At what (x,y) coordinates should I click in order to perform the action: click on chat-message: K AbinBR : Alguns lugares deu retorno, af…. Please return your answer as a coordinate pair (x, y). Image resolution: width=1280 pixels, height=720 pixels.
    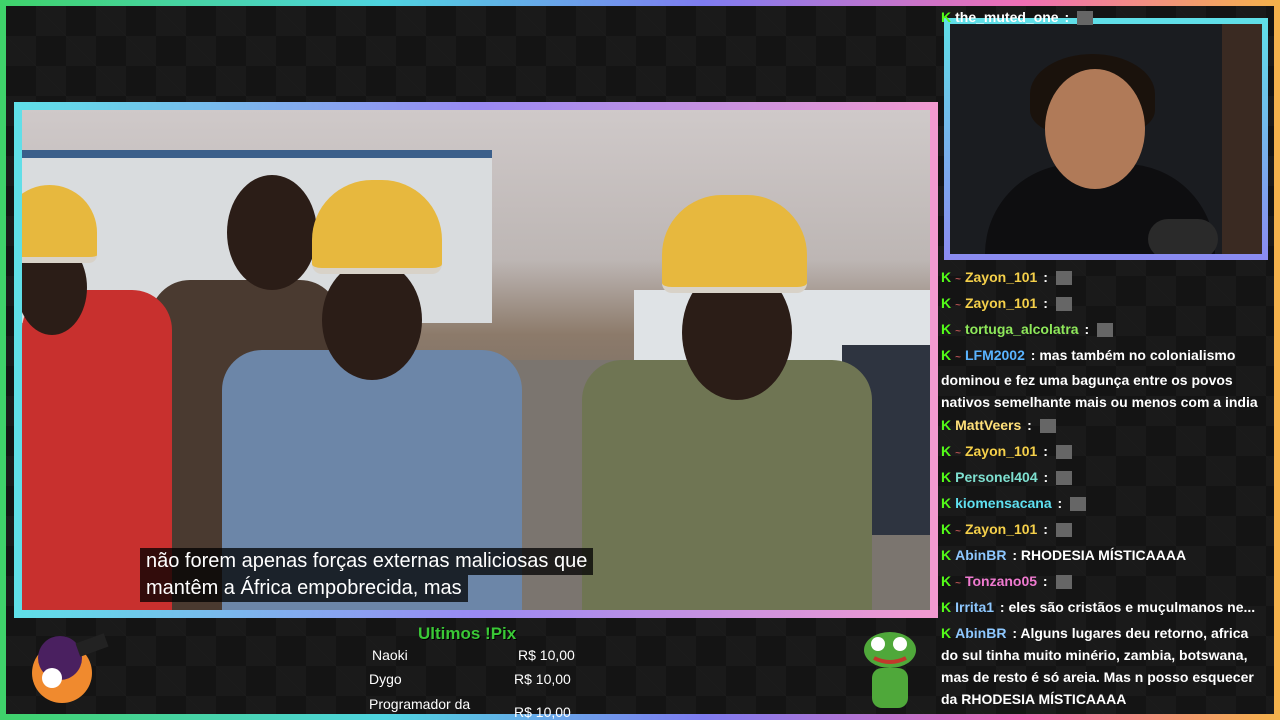
    Looking at the image, I should click on (1105, 666).